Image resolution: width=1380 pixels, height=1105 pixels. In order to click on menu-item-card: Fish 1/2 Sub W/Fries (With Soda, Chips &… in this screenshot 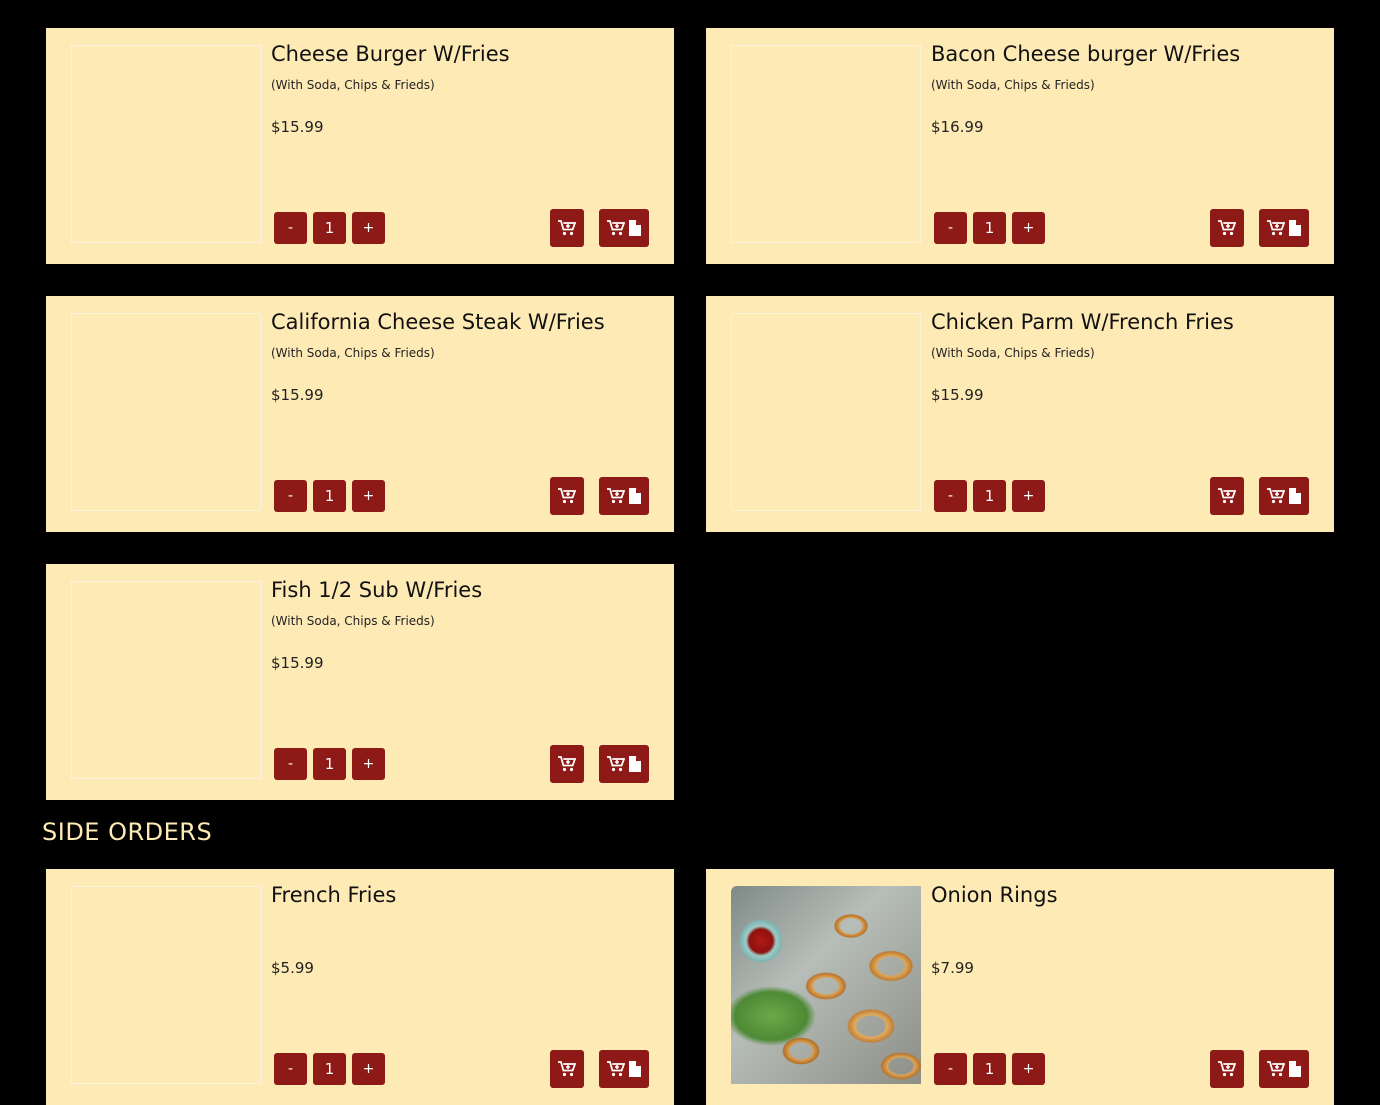, I will do `click(360, 682)`.